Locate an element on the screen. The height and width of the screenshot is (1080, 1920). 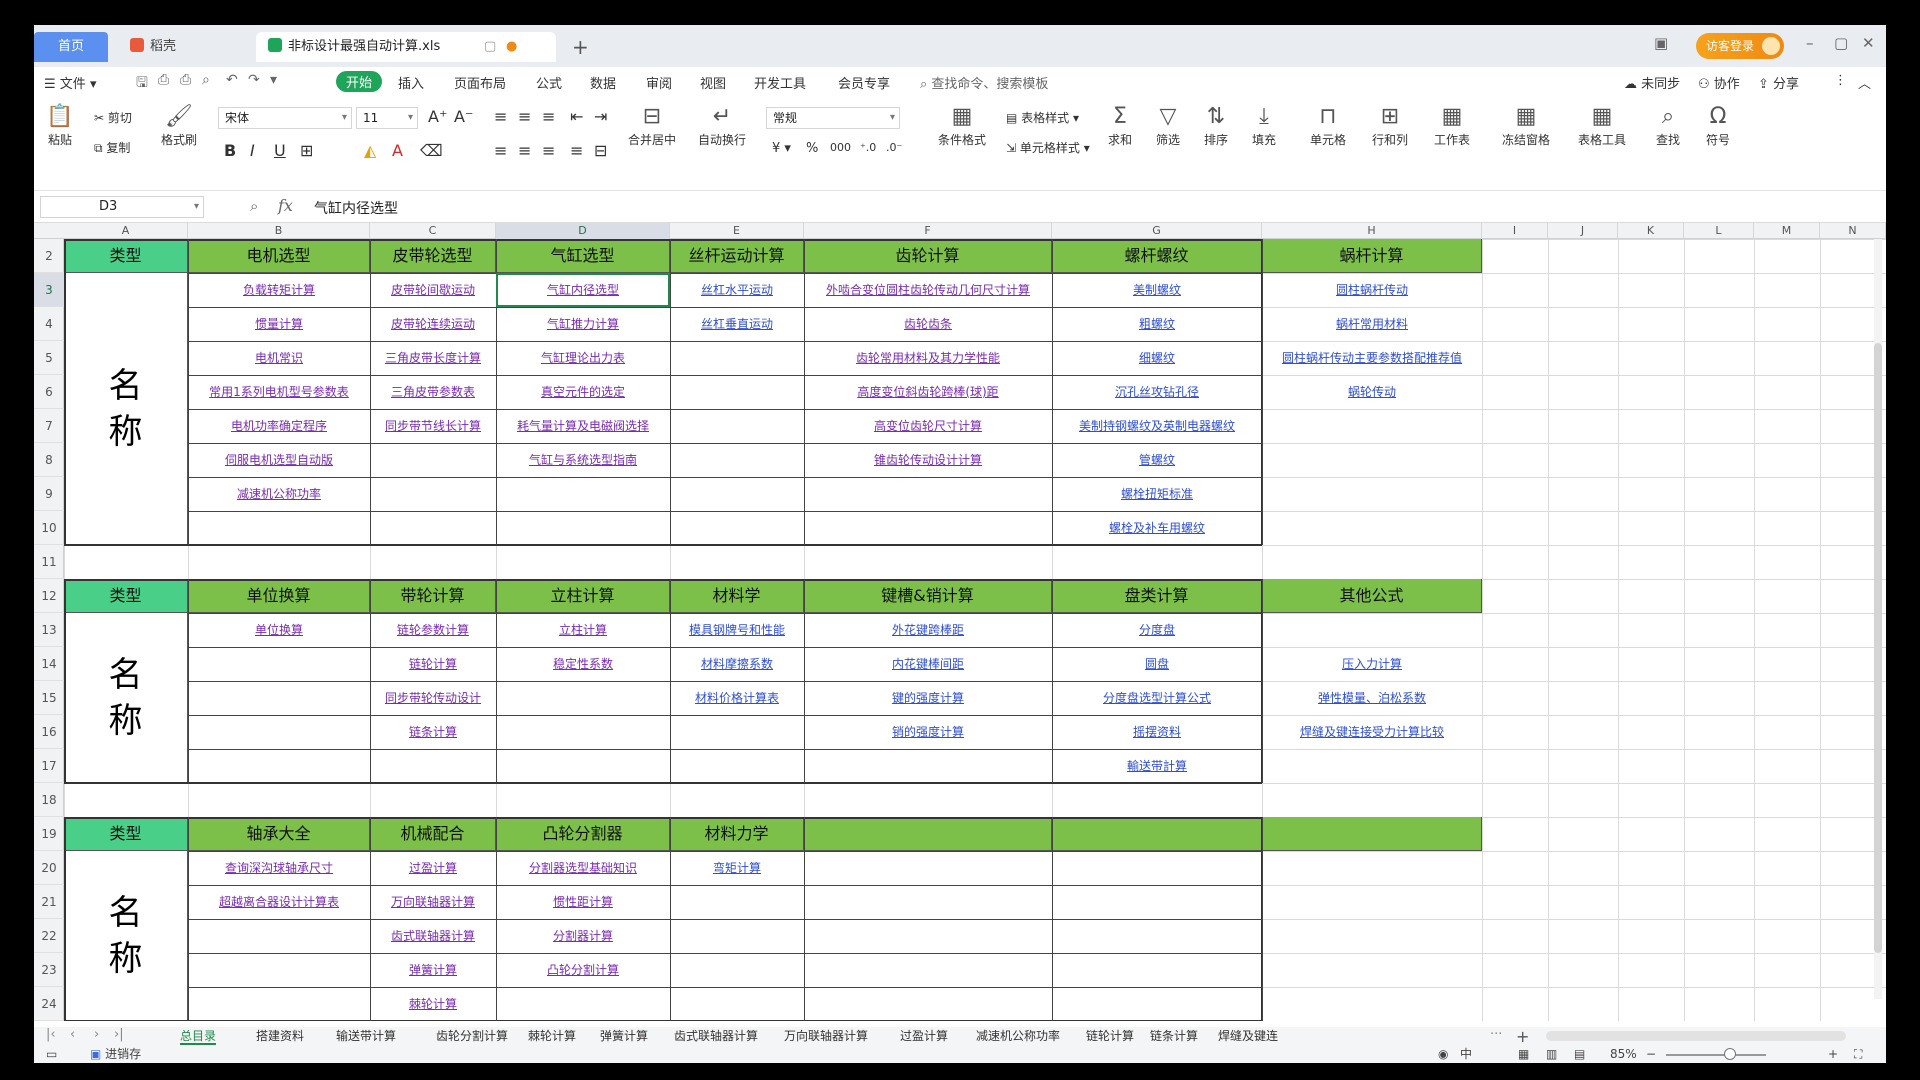
hyperlink-cell: 链轮计算 is located at coordinates (433, 664).